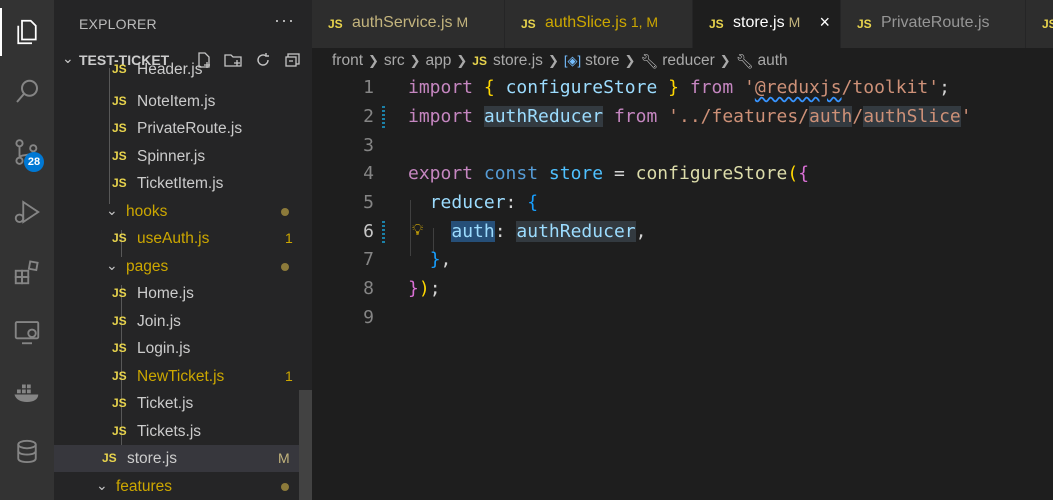 The image size is (1053, 500). I want to click on code-line: 7 },, so click(682, 260).